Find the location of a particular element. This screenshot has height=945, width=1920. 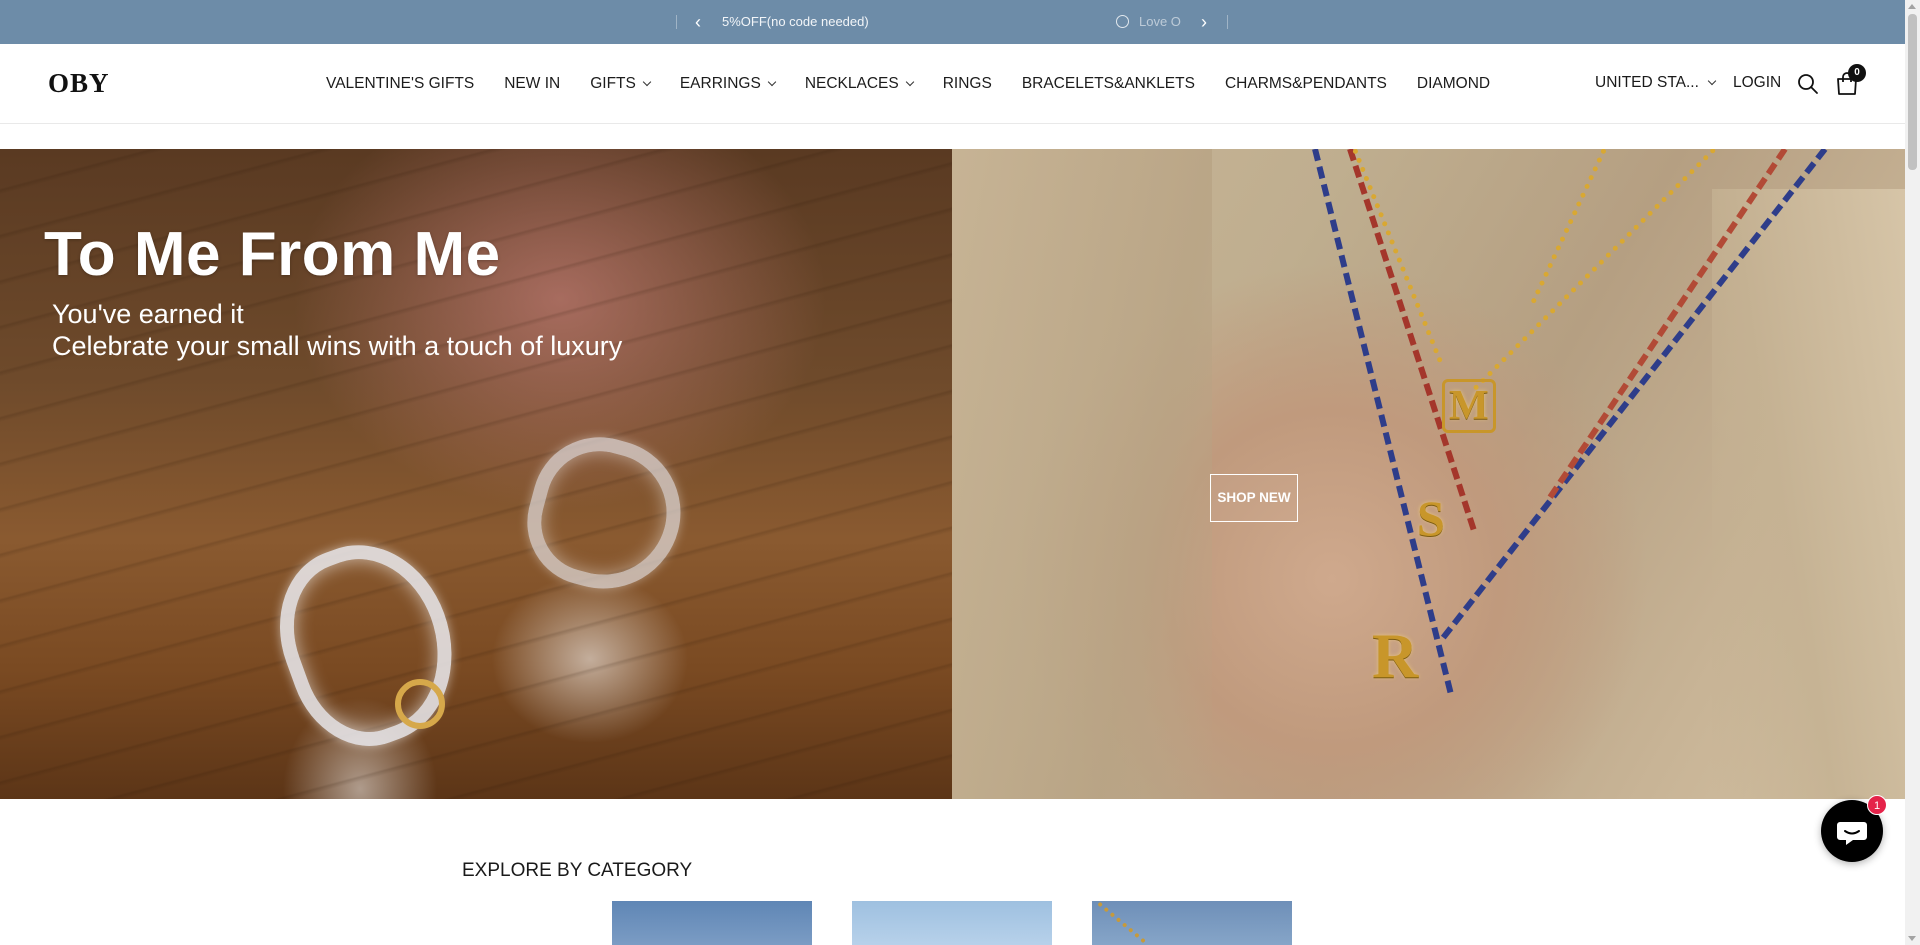

nav-item-new-in: NEW IN is located at coordinates (532, 84).